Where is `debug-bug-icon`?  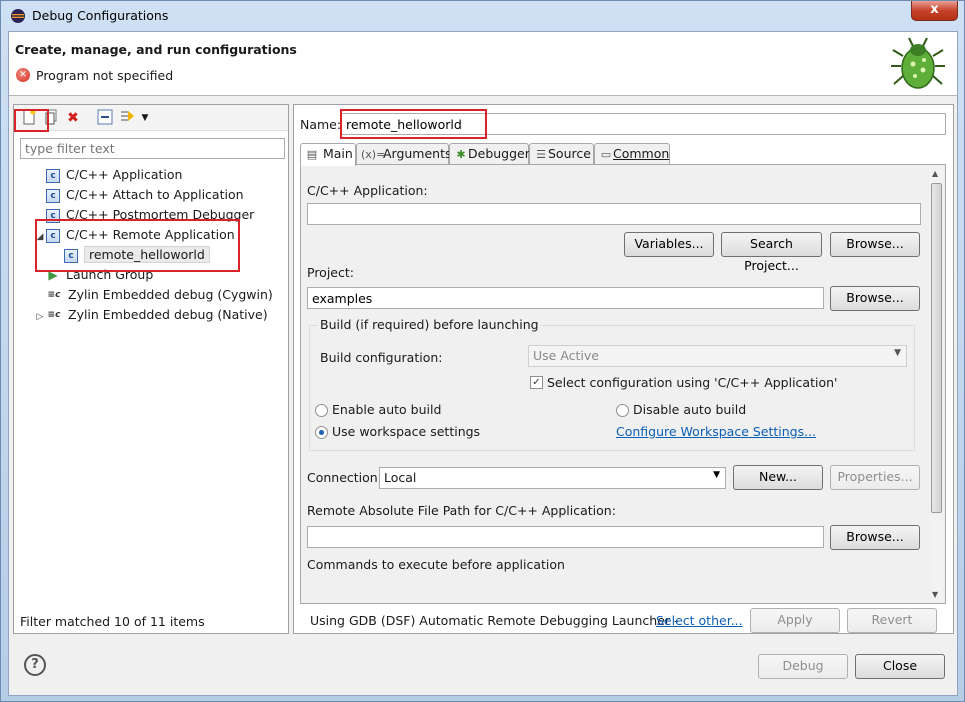
debug-bug-icon is located at coordinates (918, 63).